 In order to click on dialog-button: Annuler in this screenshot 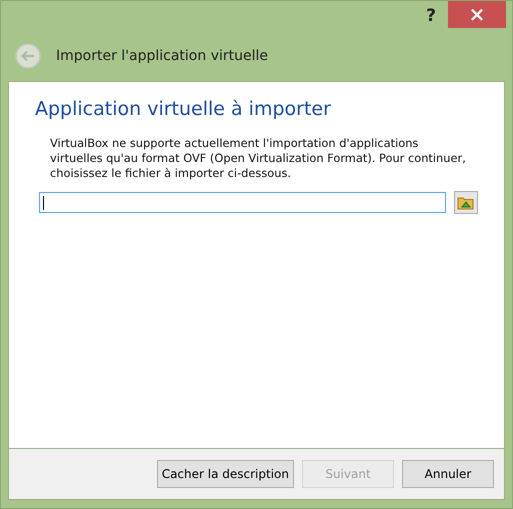, I will do `click(448, 474)`.